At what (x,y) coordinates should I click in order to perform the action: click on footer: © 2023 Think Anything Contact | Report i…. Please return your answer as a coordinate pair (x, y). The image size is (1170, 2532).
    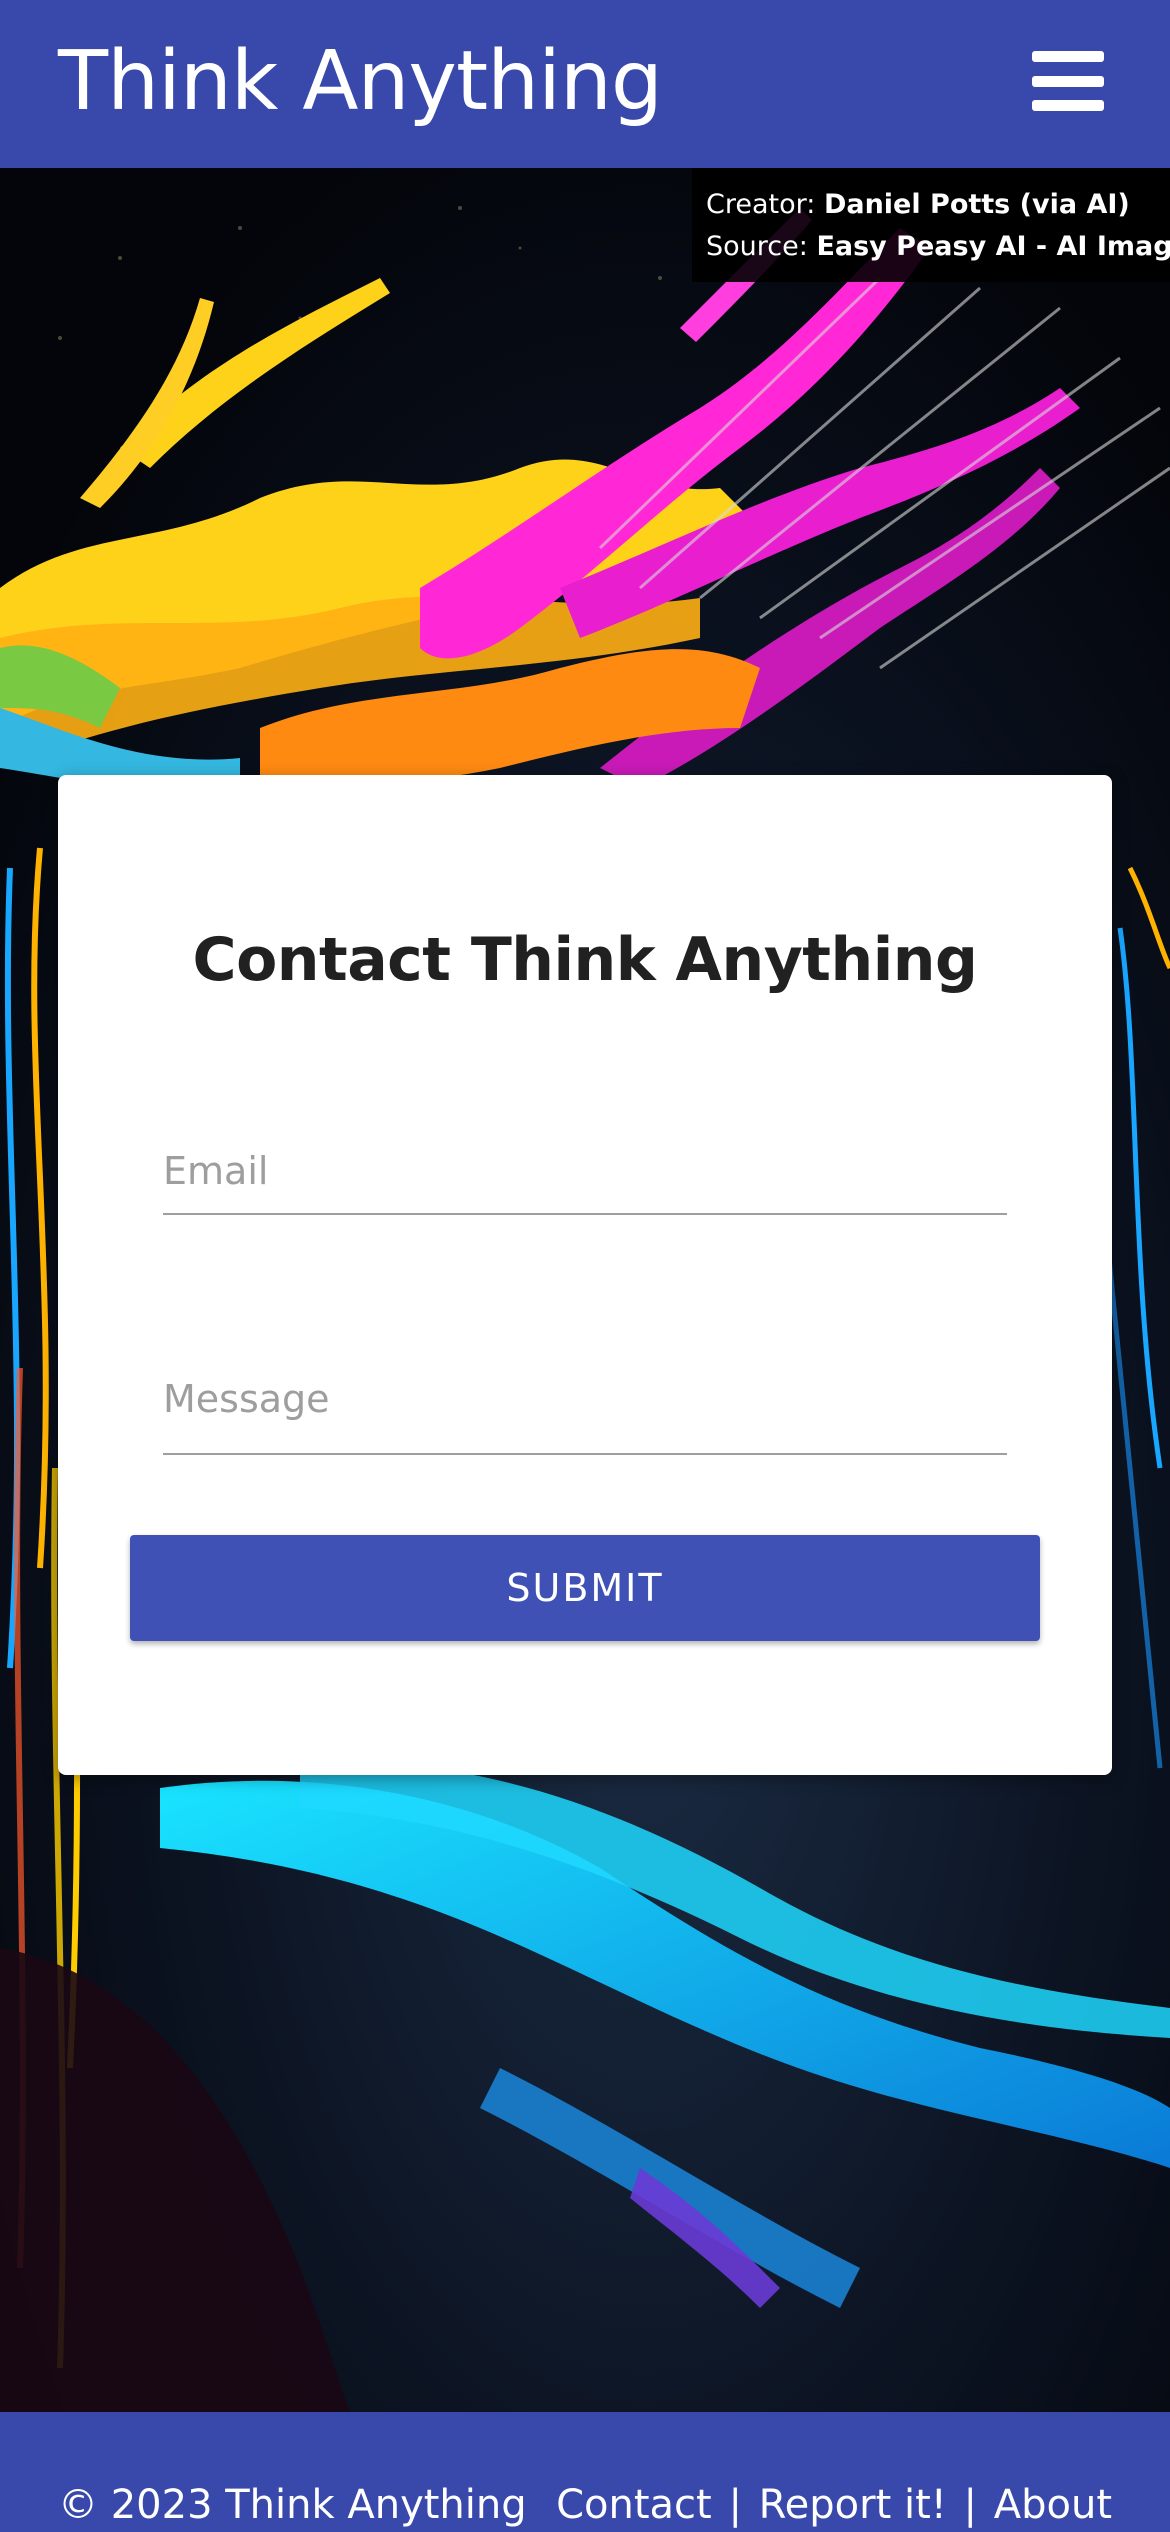
    Looking at the image, I should click on (585, 2472).